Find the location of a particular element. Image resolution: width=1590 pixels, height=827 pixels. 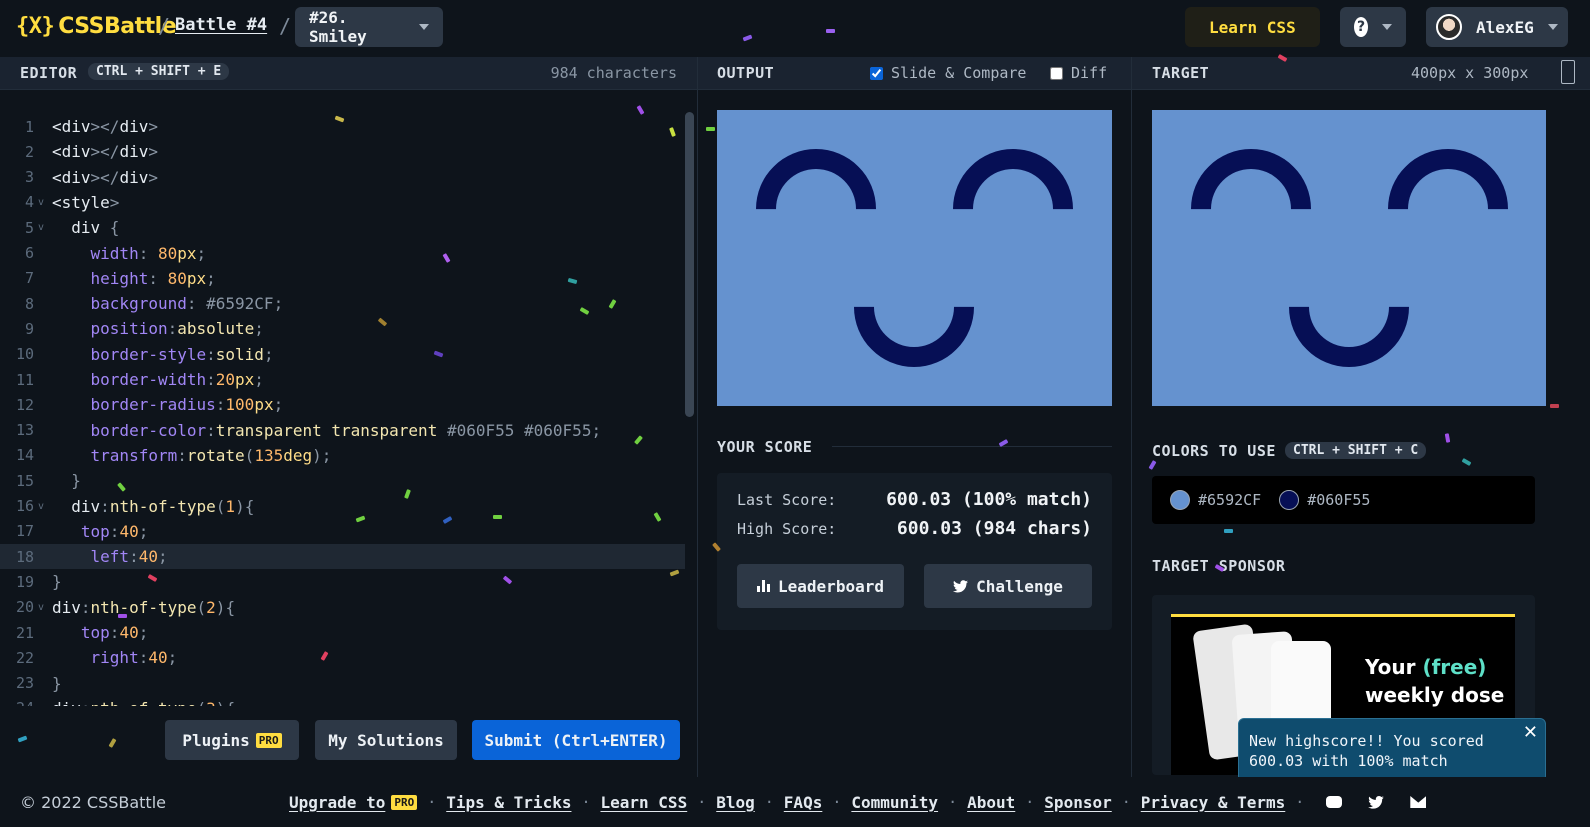

pro-badge: PRO is located at coordinates (268, 740).